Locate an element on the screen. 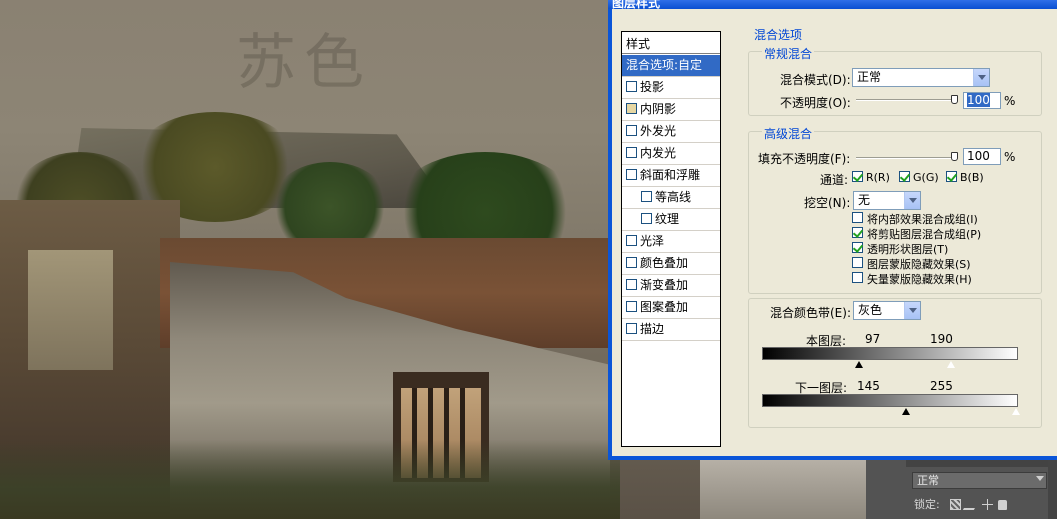 The height and width of the screenshot is (519, 1057). this-layer-black-slider is located at coordinates (858, 364).